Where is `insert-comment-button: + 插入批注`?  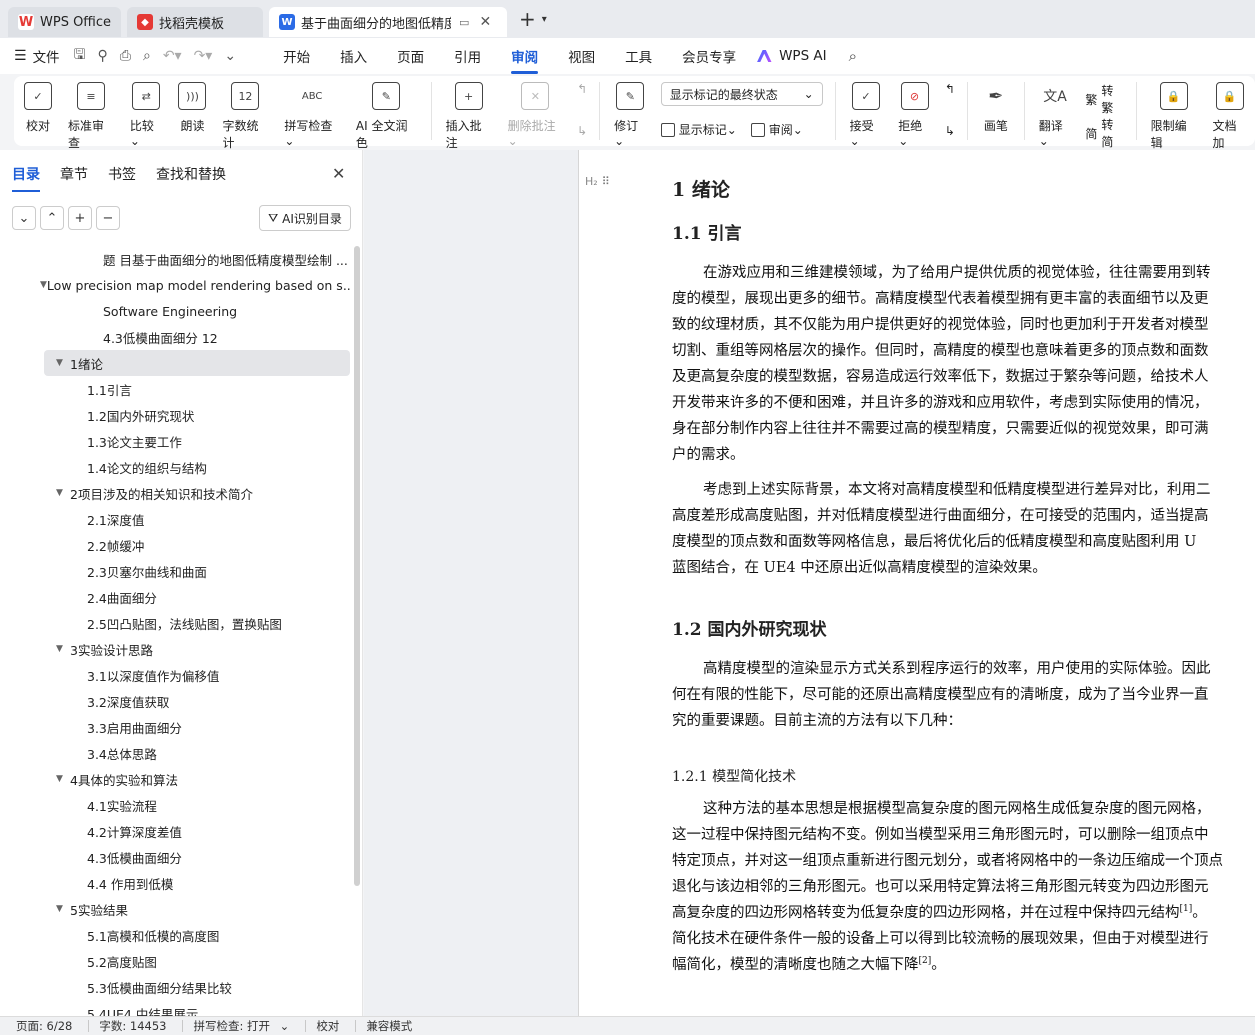 insert-comment-button: + 插入批注 is located at coordinates (469, 116).